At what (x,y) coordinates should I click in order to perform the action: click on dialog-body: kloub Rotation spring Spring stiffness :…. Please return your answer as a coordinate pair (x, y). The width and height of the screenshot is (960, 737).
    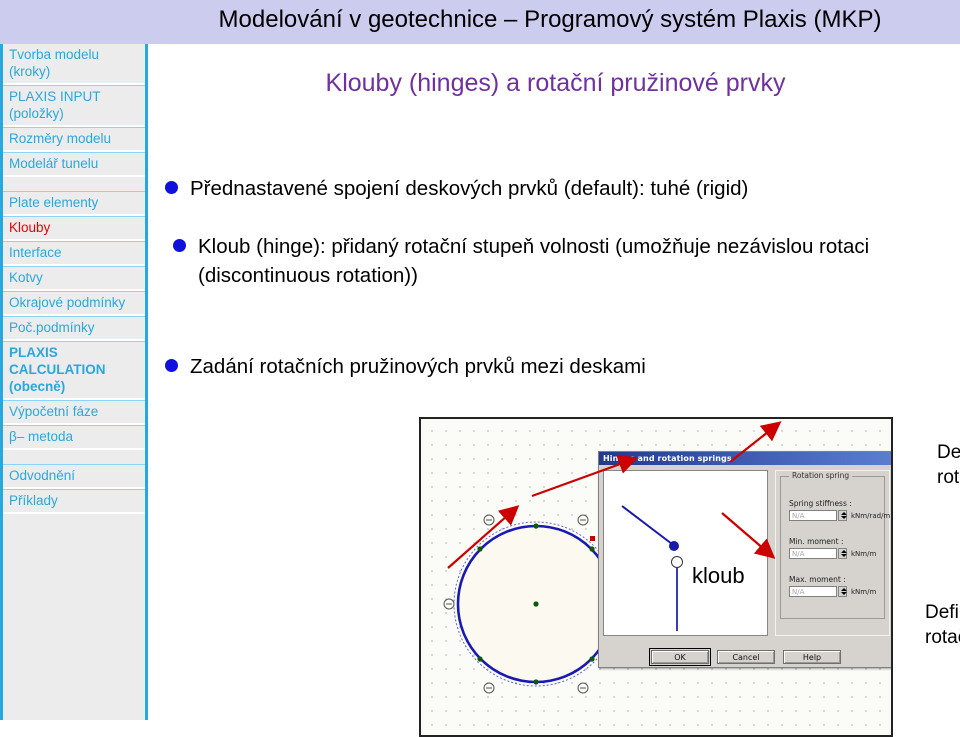
    Looking at the image, I should click on (745, 567).